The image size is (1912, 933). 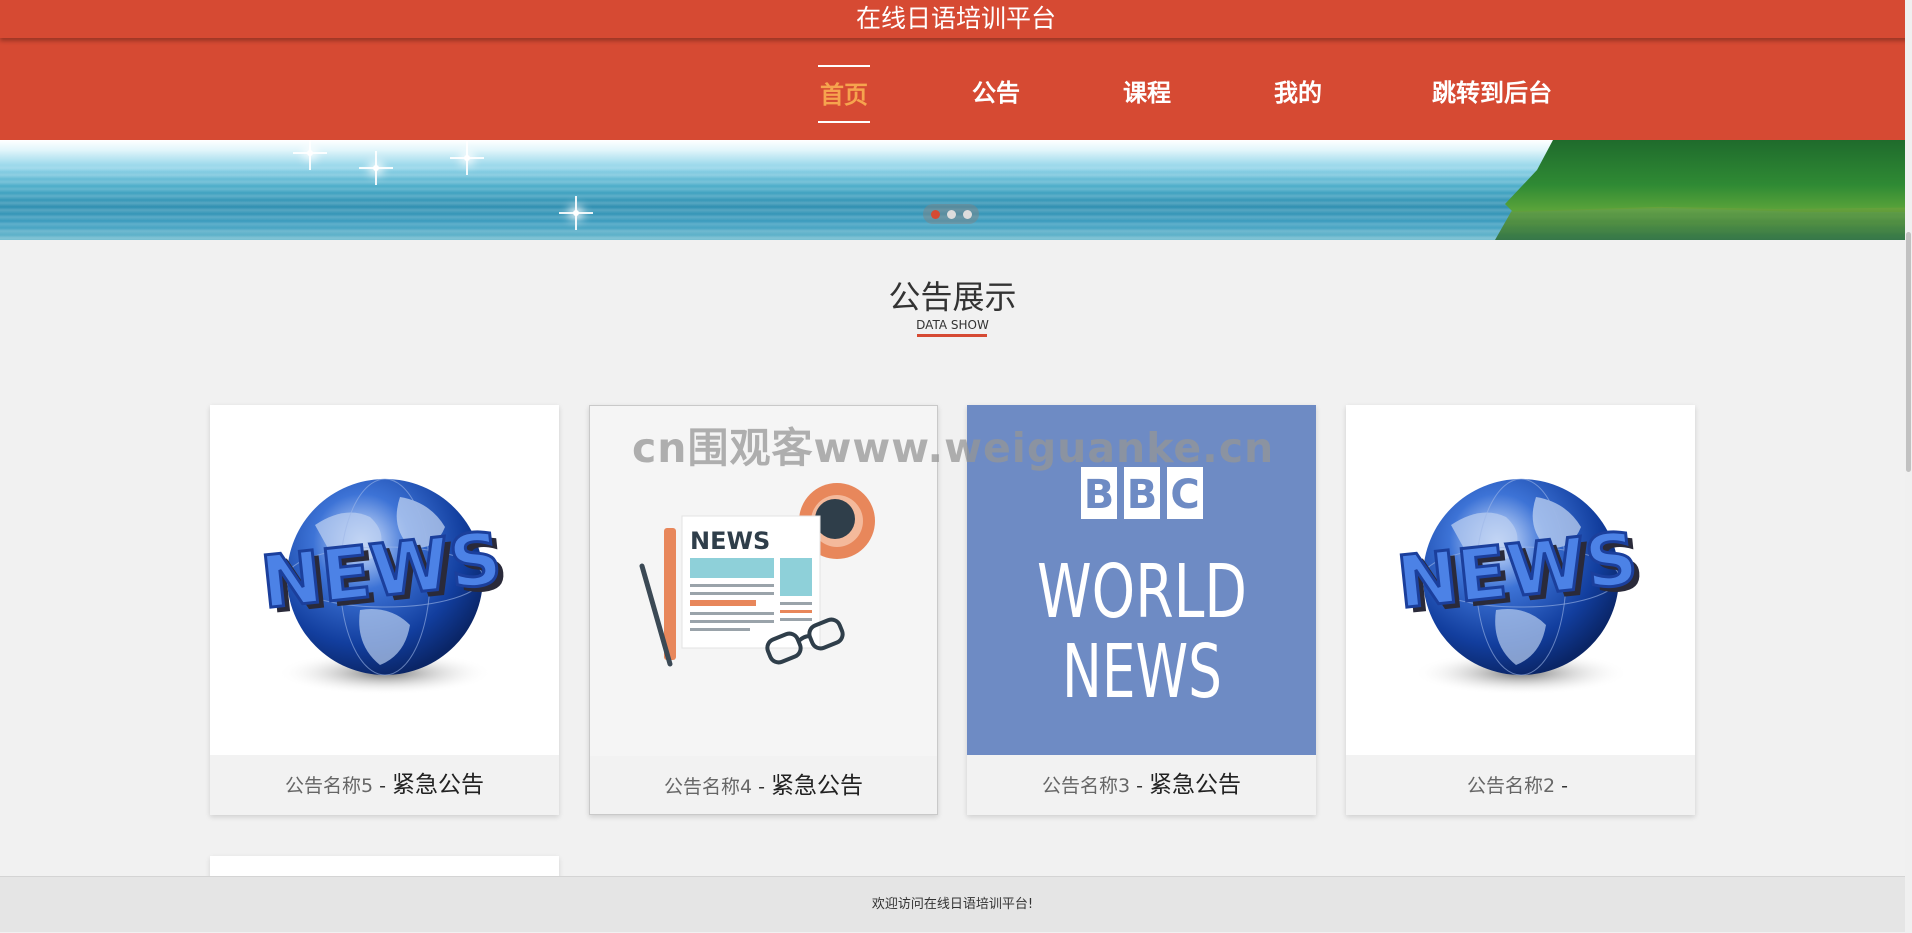 I want to click on nav-notice: 公告, so click(x=996, y=94).